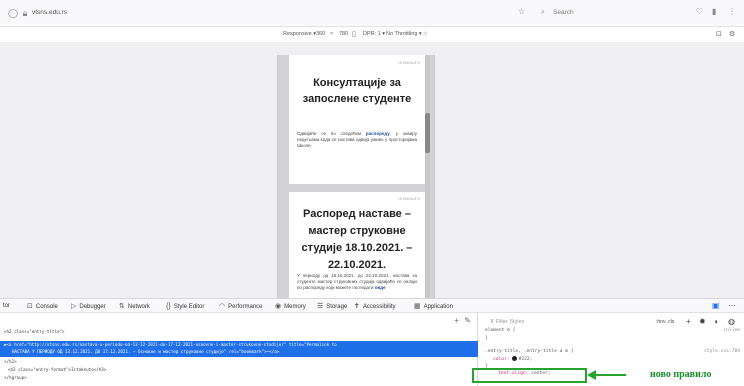 This screenshot has height=386, width=744. Describe the element at coordinates (702, 321) in the screenshot. I see `light-mode-icon: ✹` at that location.